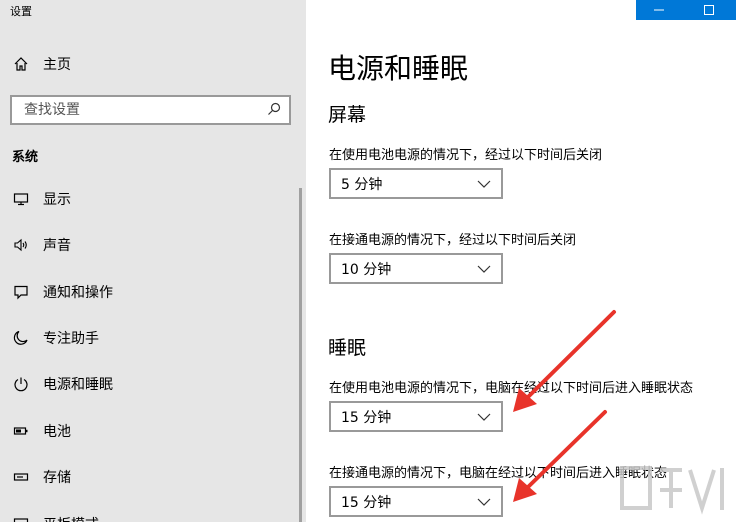 Image resolution: width=736 pixels, height=522 pixels. I want to click on moon-icon, so click(21, 338).